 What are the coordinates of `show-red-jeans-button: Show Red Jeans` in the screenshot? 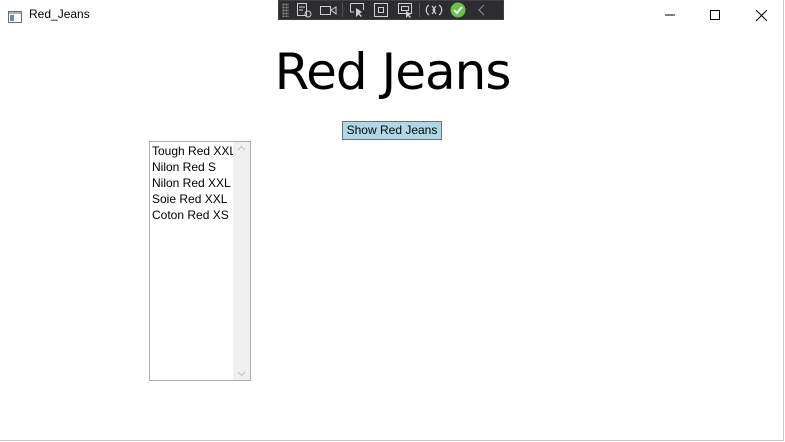 It's located at (392, 130).